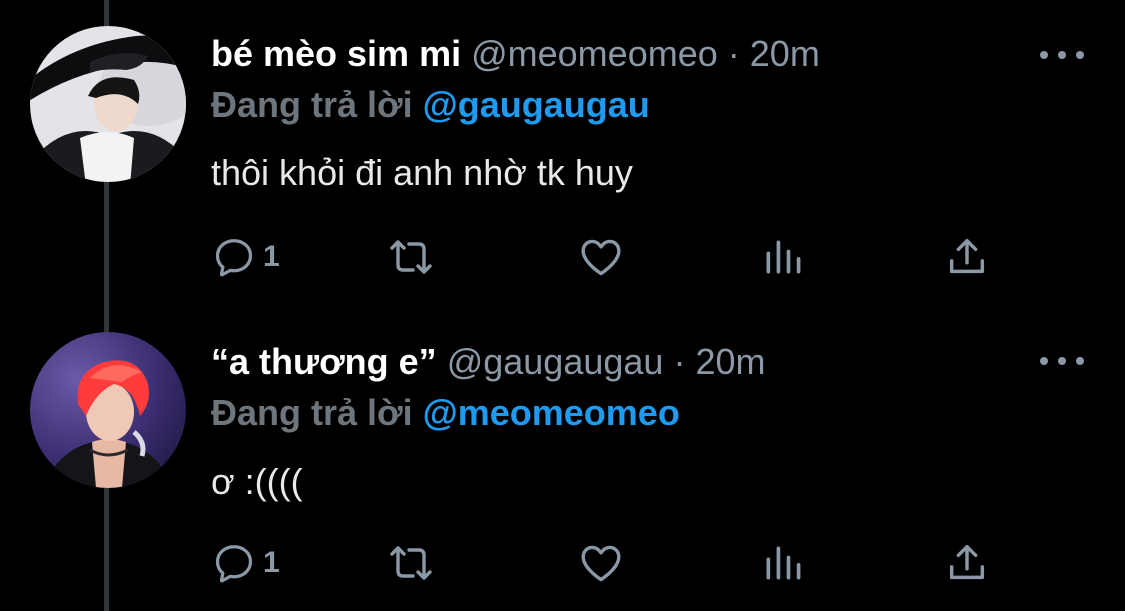 The width and height of the screenshot is (1125, 611). I want to click on tweet-text: thôi khỏi đi anh nhờ tk huy, so click(422, 172).